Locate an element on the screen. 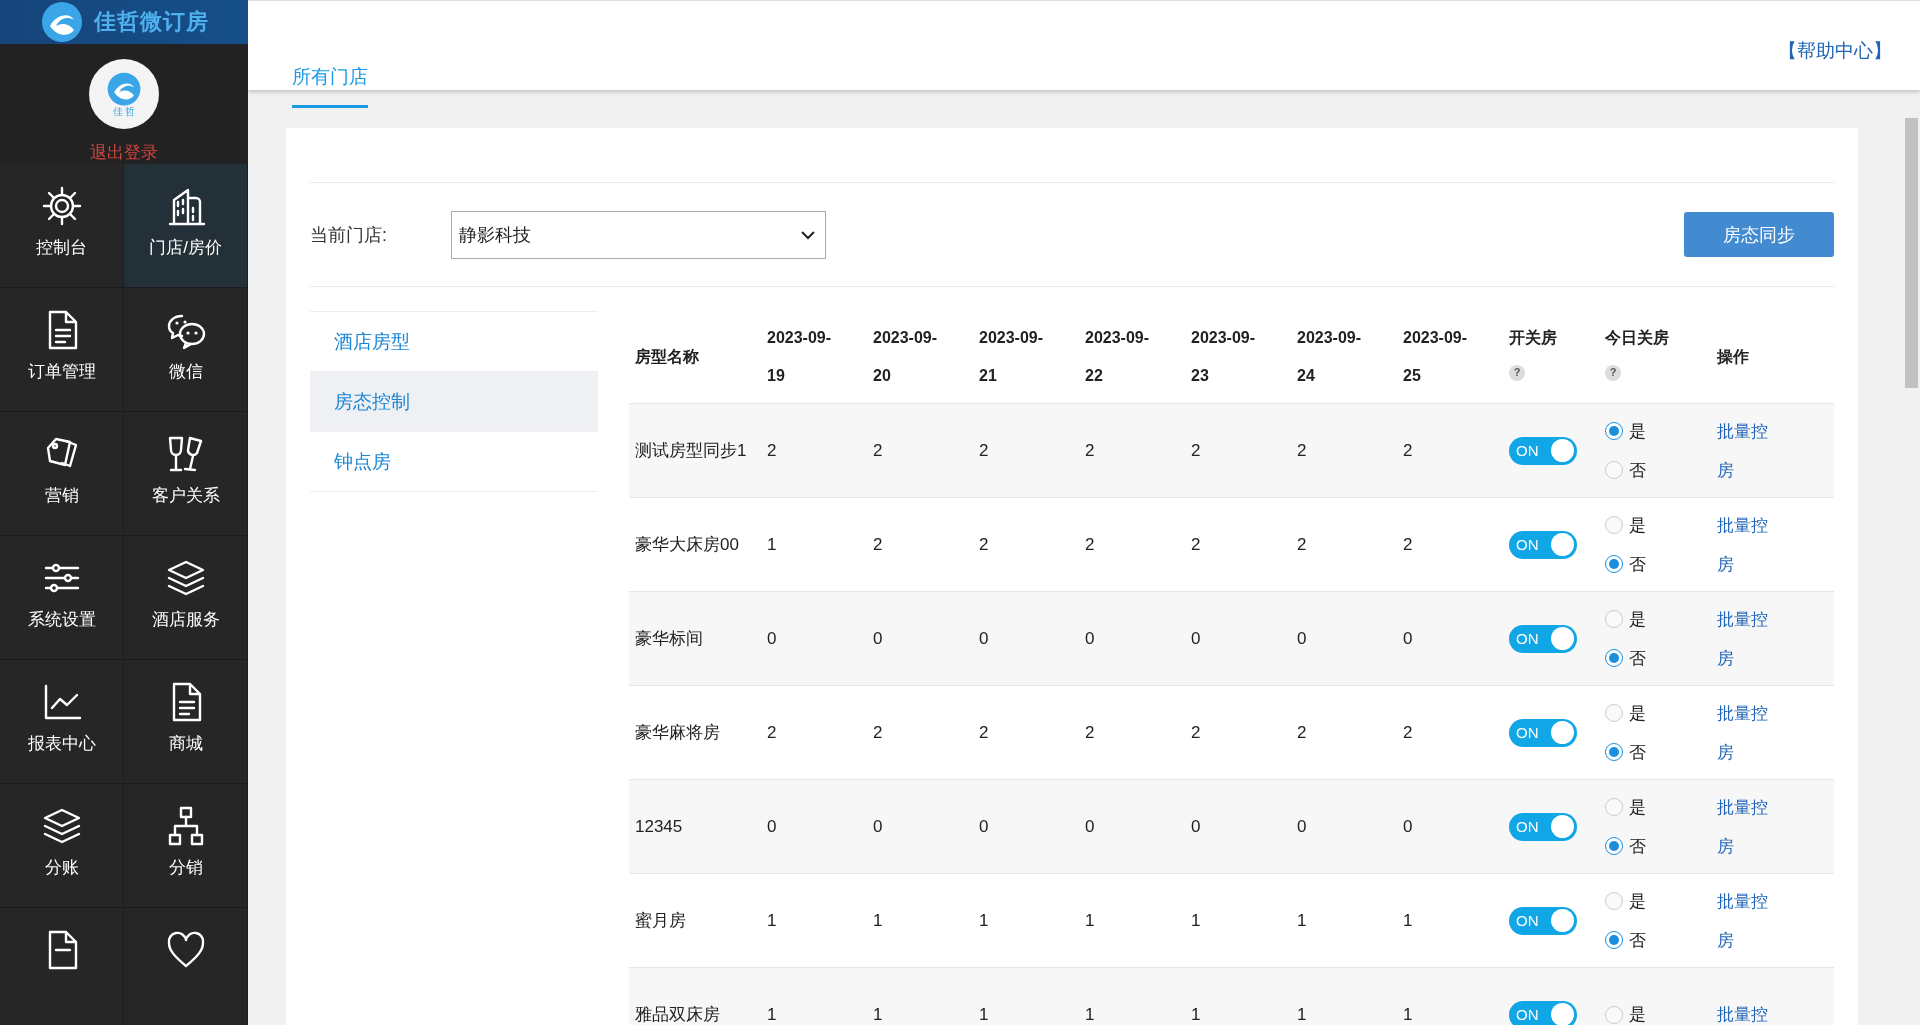  submenu-item: 房态控制 is located at coordinates (454, 402).